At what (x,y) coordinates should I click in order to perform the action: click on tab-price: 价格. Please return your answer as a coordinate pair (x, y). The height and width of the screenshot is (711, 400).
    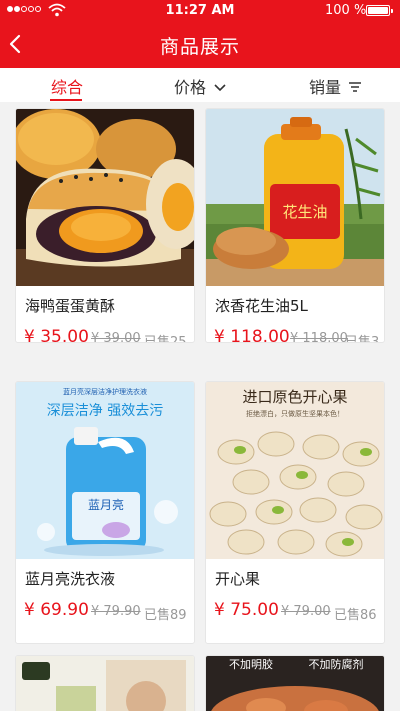
    Looking at the image, I should click on (200, 86).